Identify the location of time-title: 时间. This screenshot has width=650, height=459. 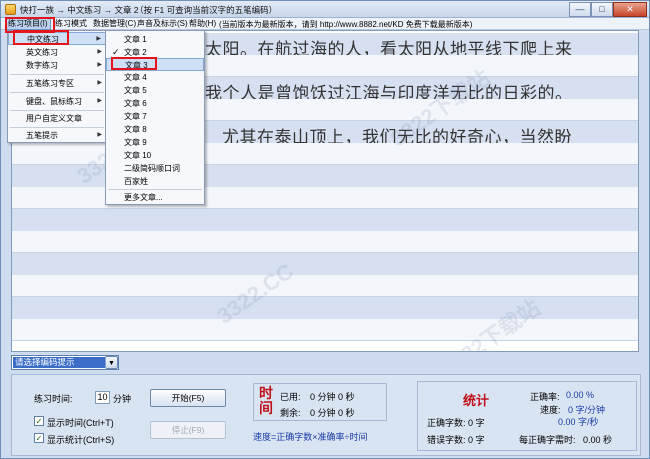
(266, 401).